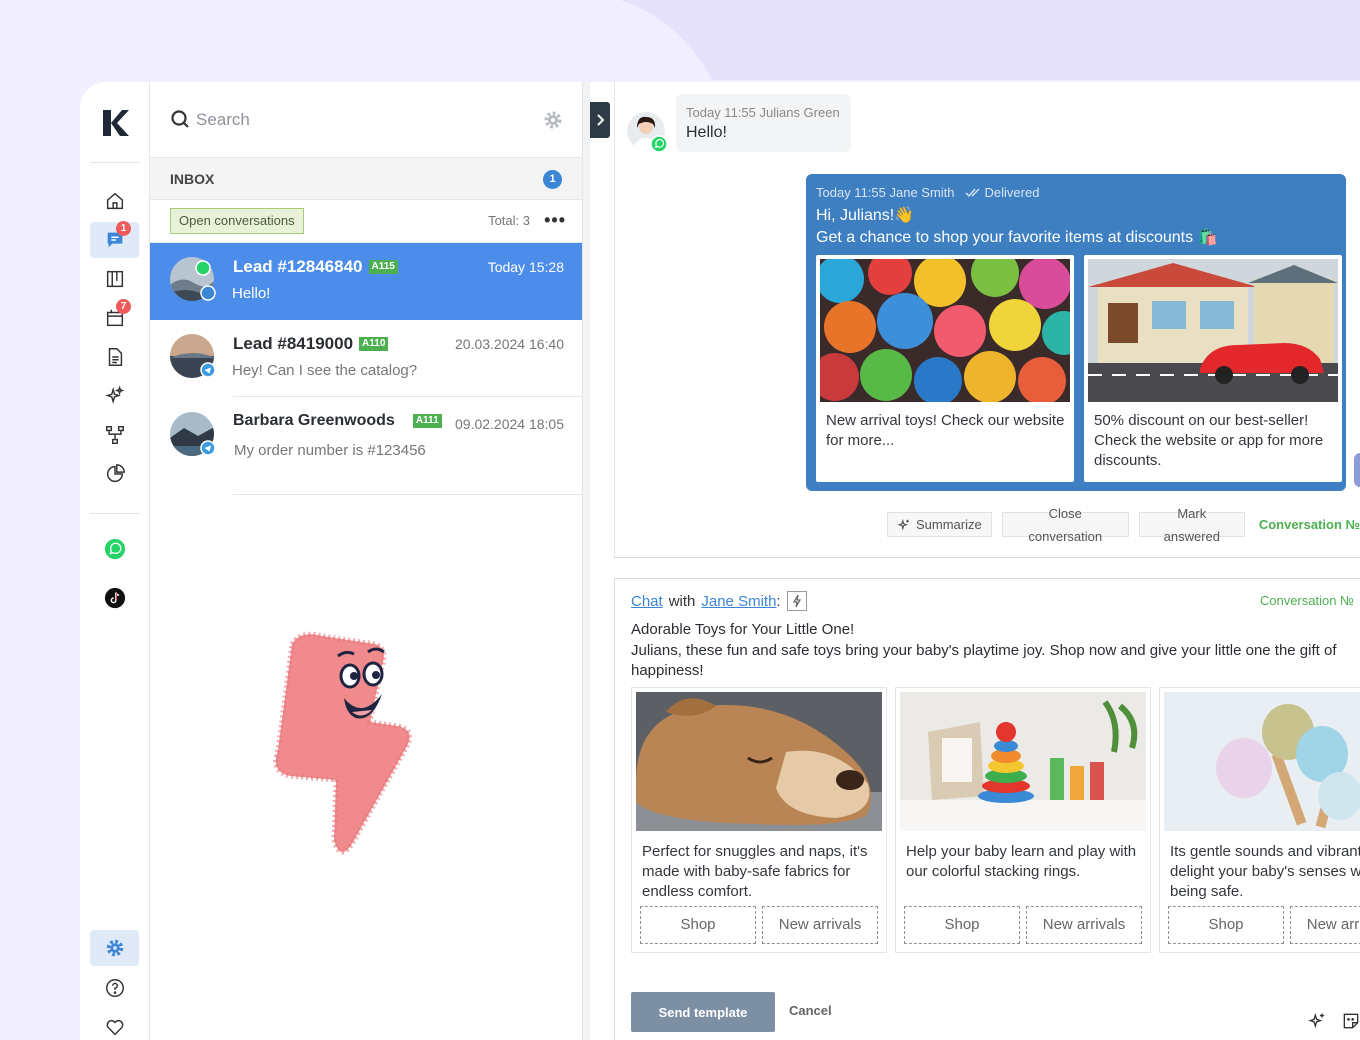 The image size is (1360, 1040). I want to click on toy-house-image, so click(1213, 330).